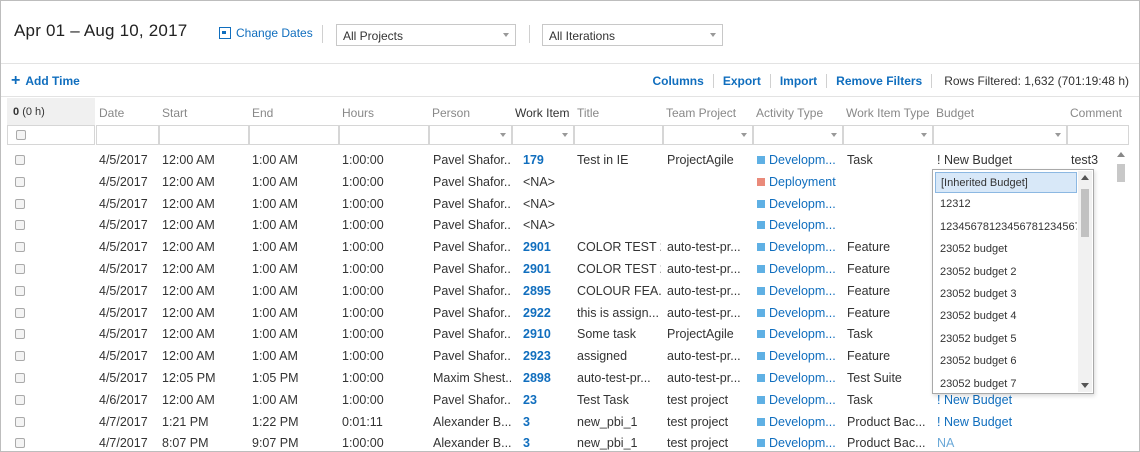  Describe the element at coordinates (799, 81) in the screenshot. I see `import-button: Import` at that location.